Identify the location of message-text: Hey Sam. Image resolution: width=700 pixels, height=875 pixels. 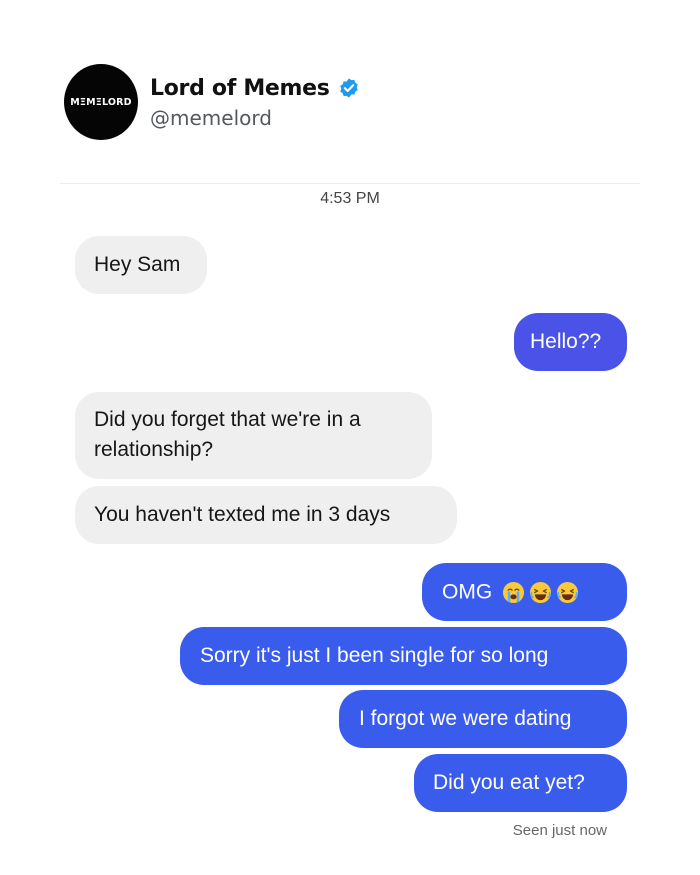
(137, 264).